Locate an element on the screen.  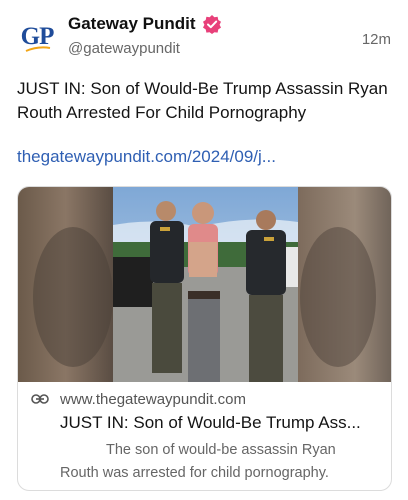
card-domain: www.thegatewaypundit.com is located at coordinates (153, 399).